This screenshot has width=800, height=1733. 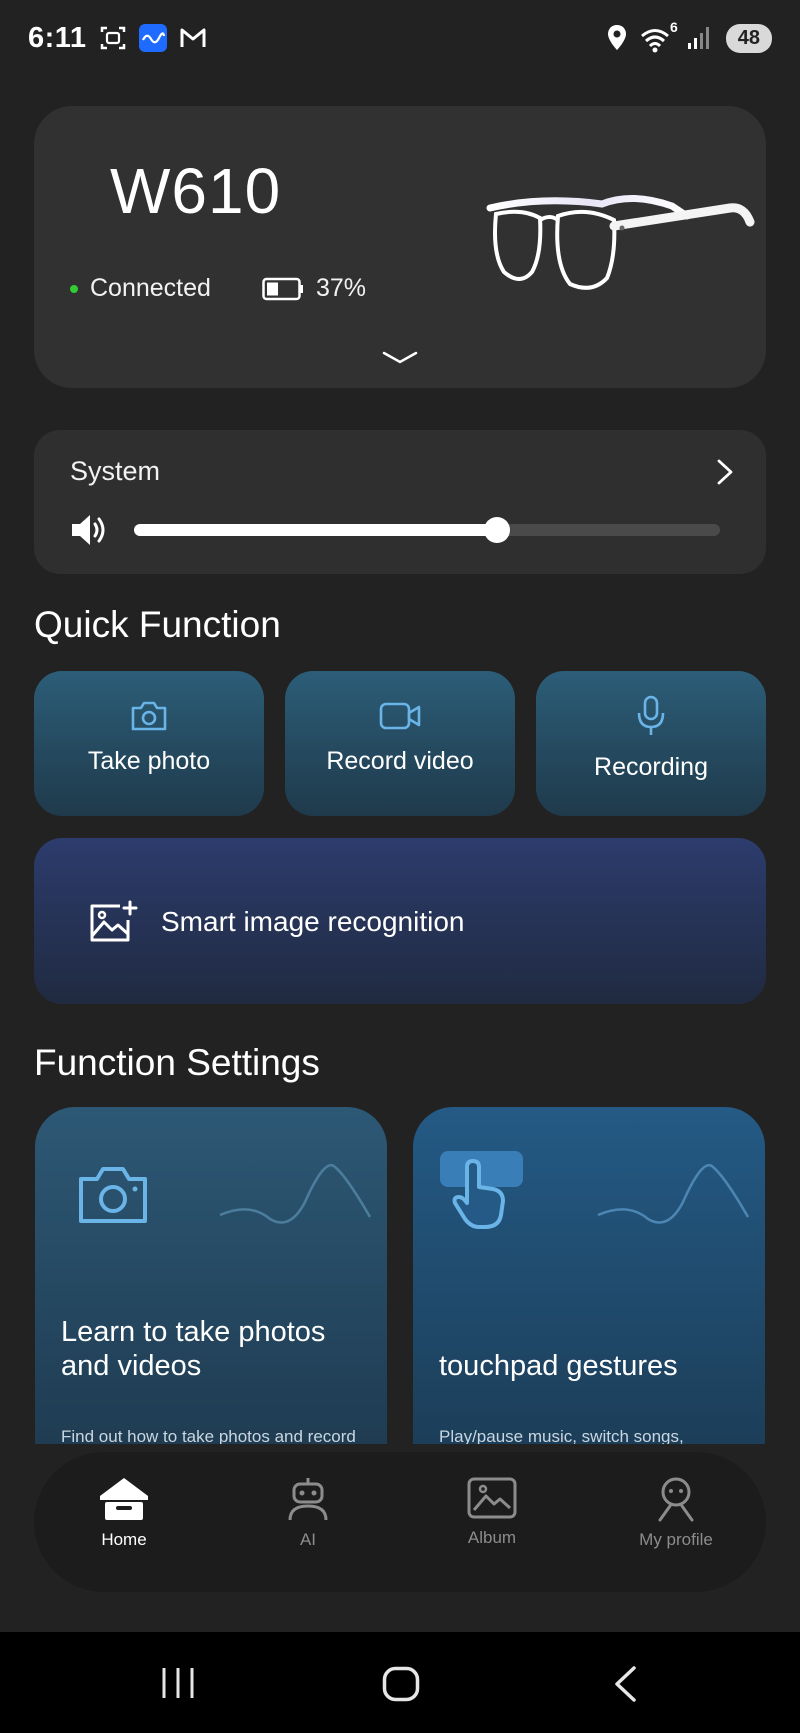 I want to click on recording-label: Recording, so click(x=651, y=767).